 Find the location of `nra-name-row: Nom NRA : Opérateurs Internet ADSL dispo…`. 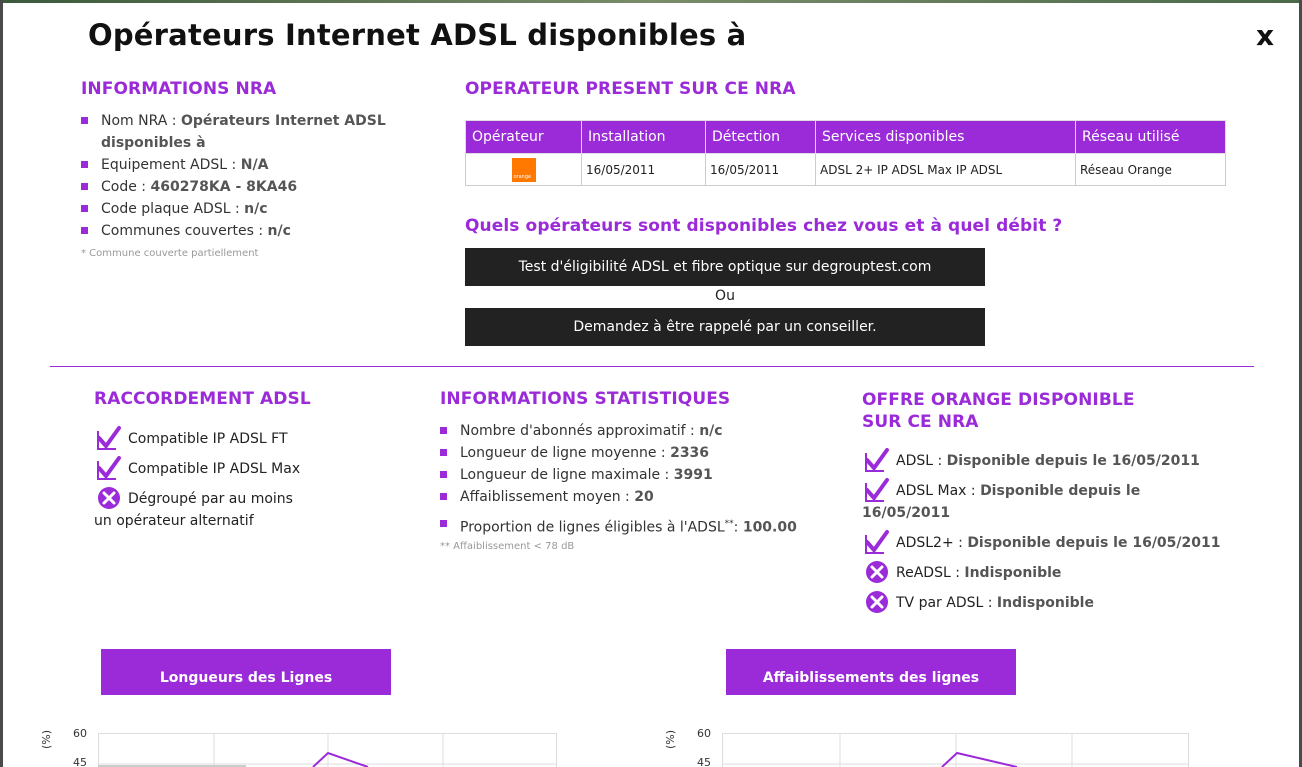

nra-name-row: Nom NRA : Opérateurs Internet ADSL dispo… is located at coordinates (241, 132).